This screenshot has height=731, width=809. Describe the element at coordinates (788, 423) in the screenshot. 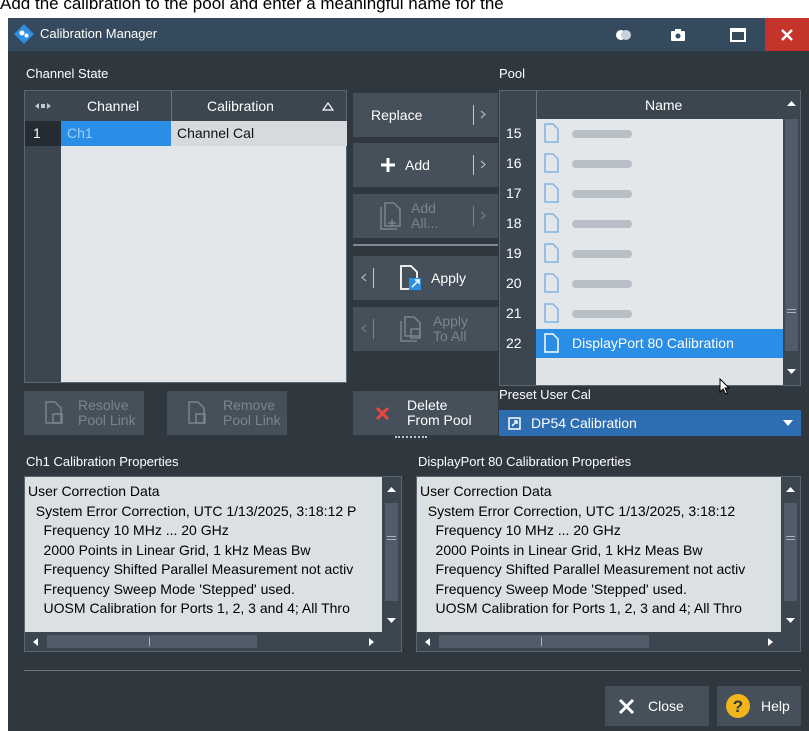

I see `chevron-down-icon` at that location.